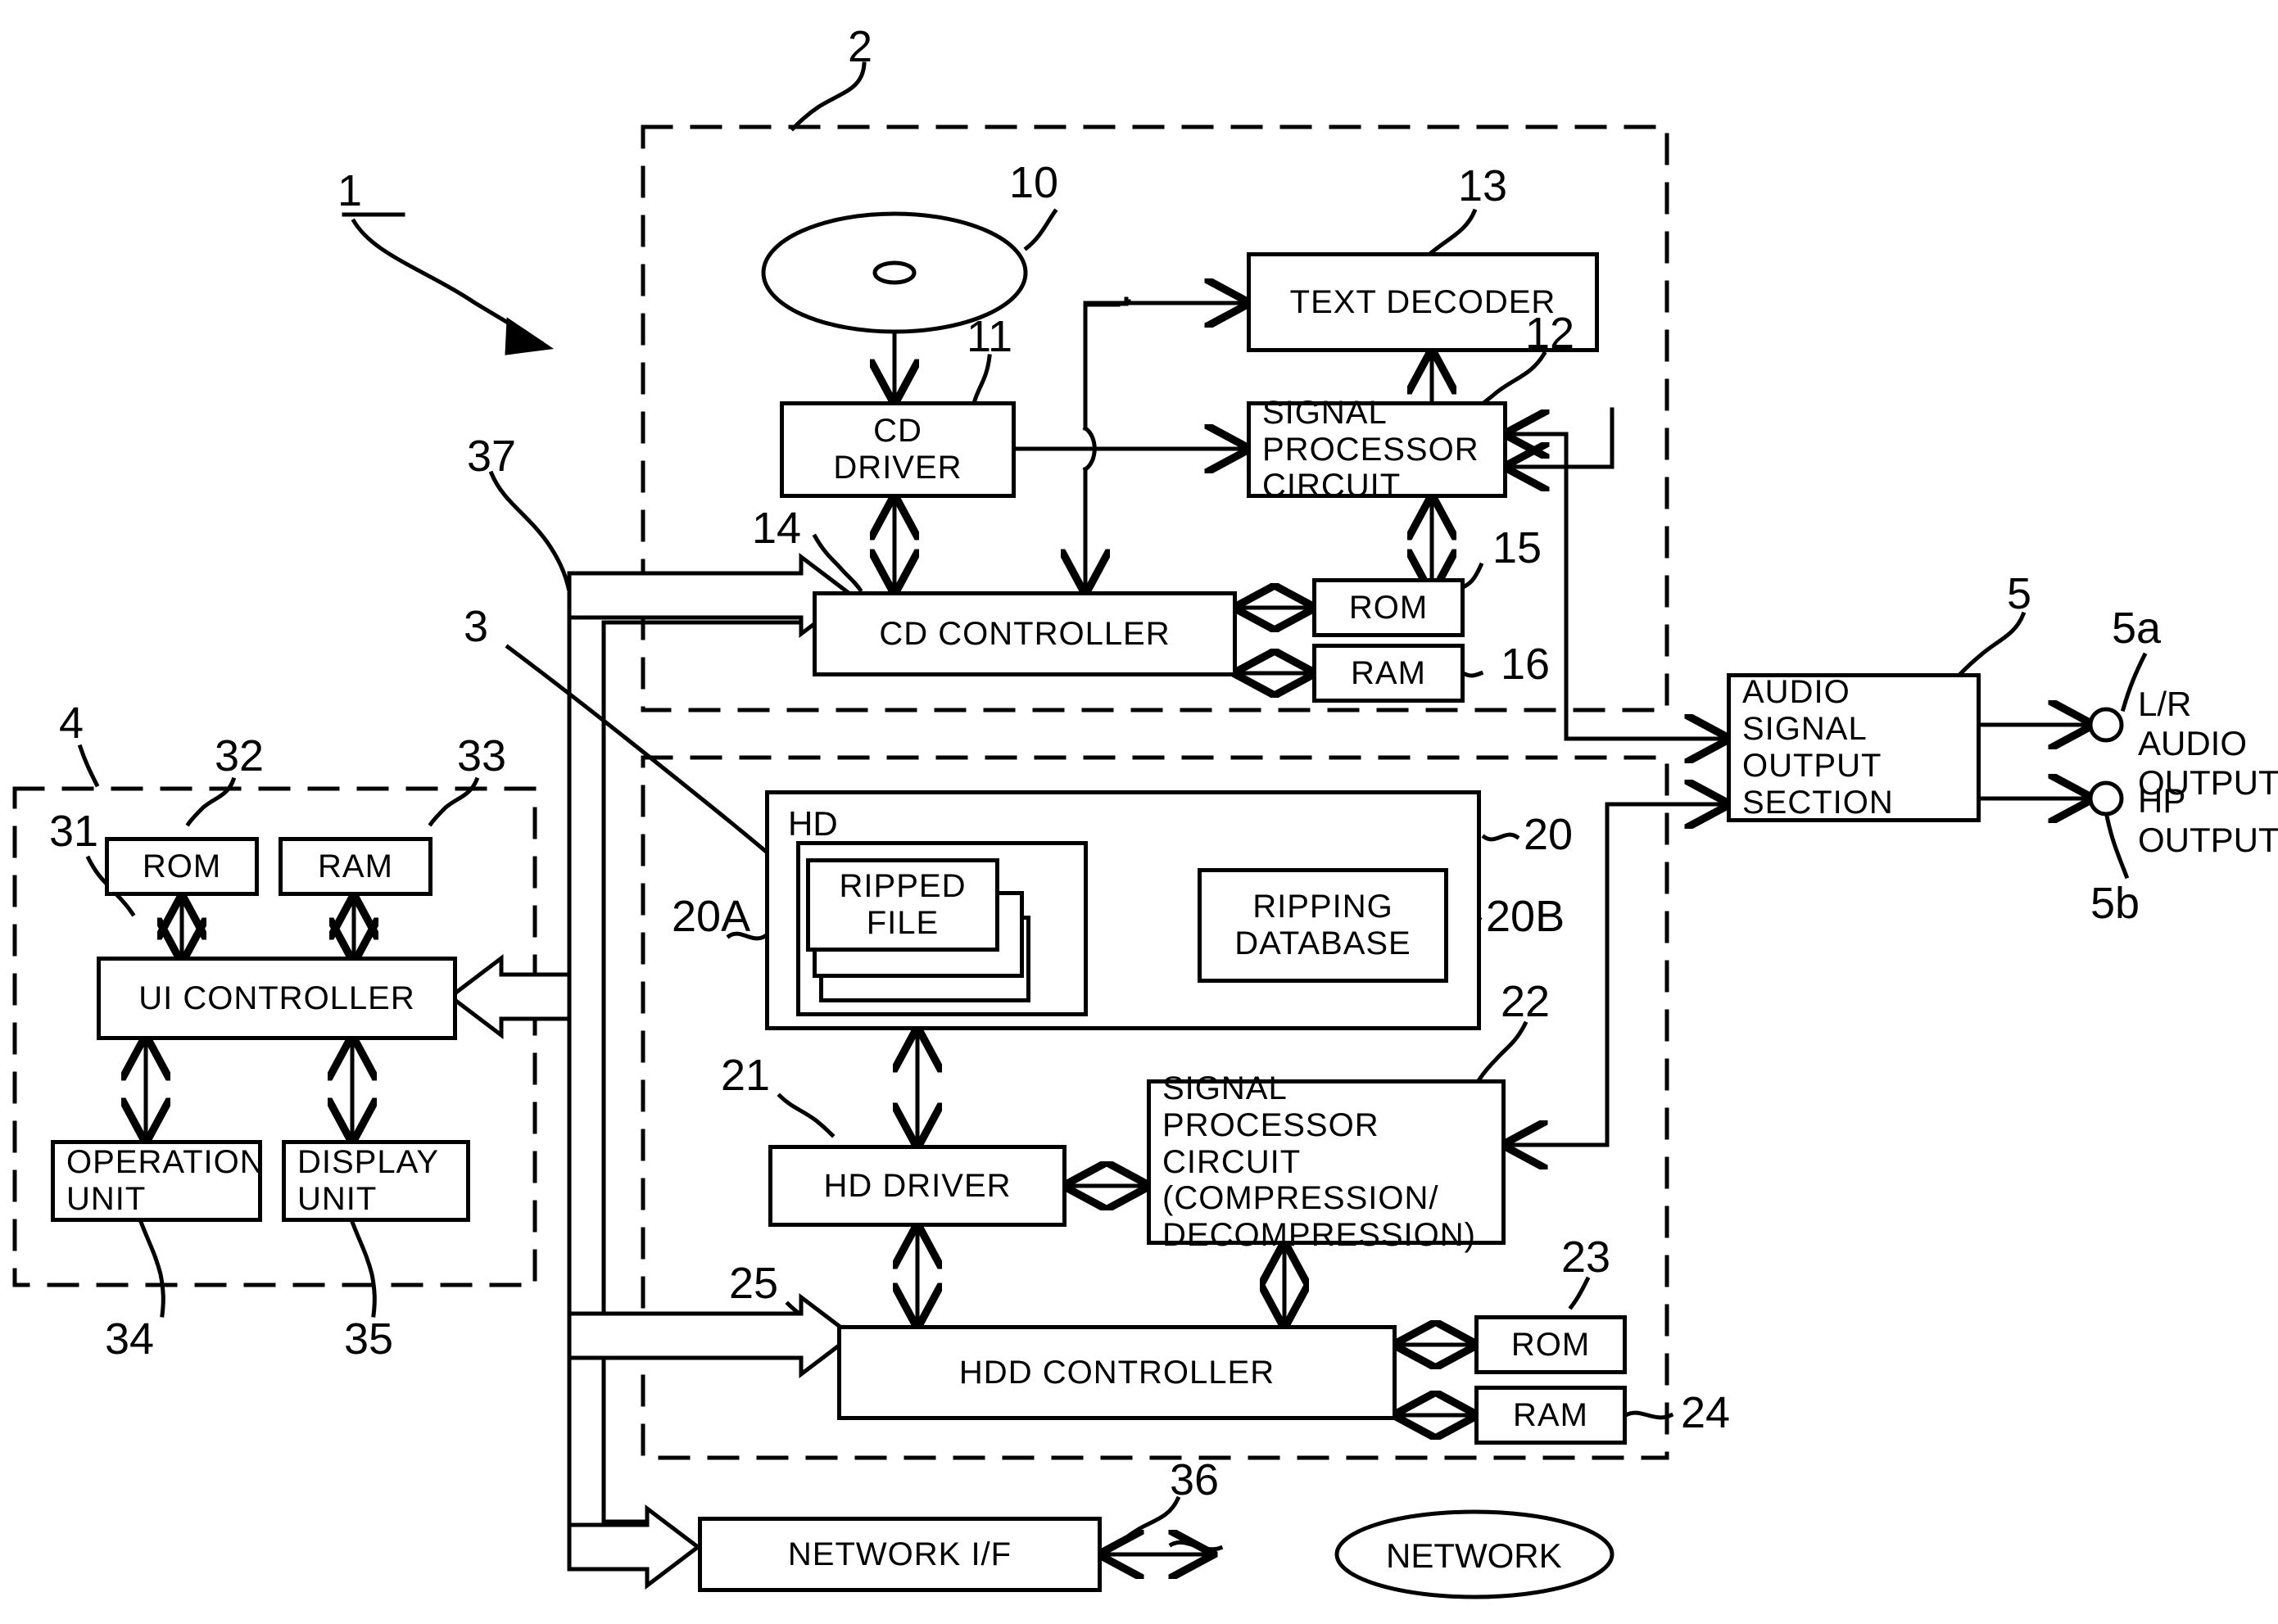 This screenshot has height=1624, width=2278. What do you see at coordinates (990, 336) in the screenshot?
I see `ref-11: 11` at bounding box center [990, 336].